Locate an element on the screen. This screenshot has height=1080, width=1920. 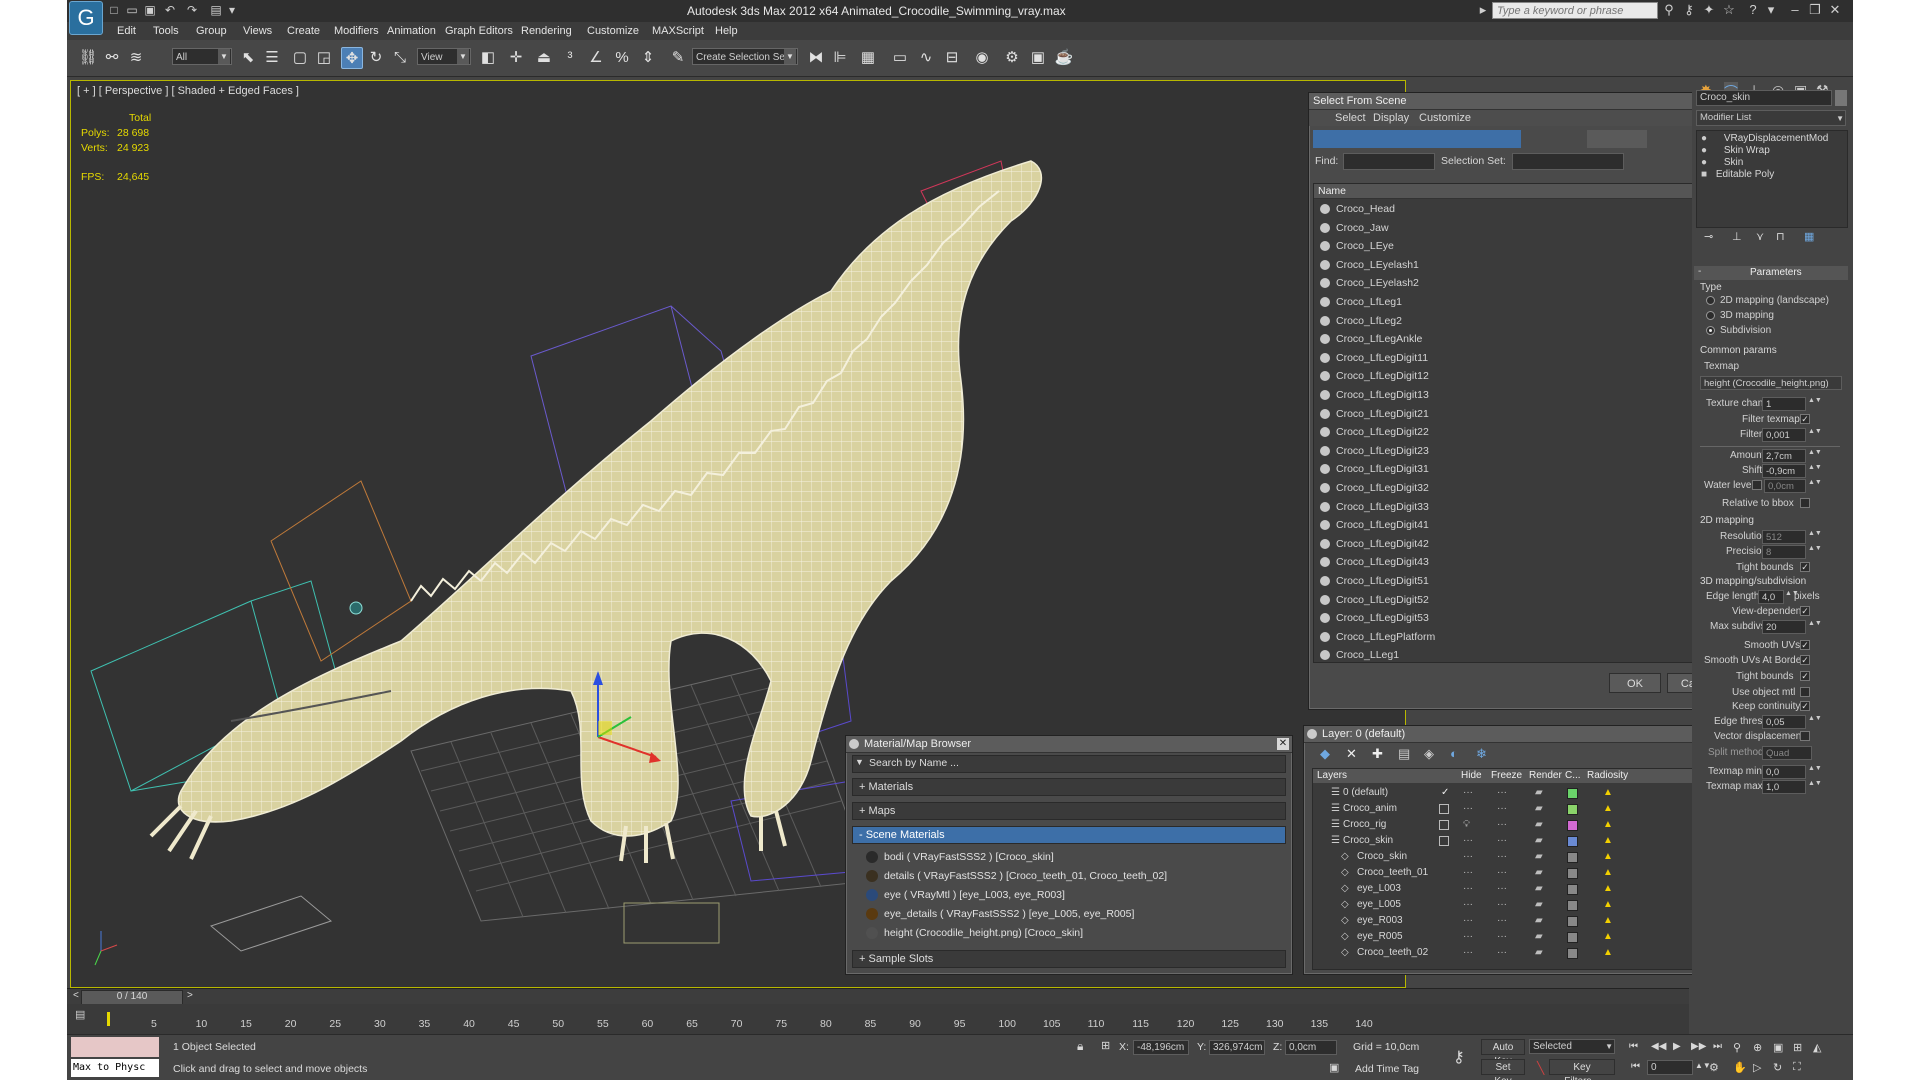
current-layer-check-icon: ✓ is located at coordinates (1445, 793).